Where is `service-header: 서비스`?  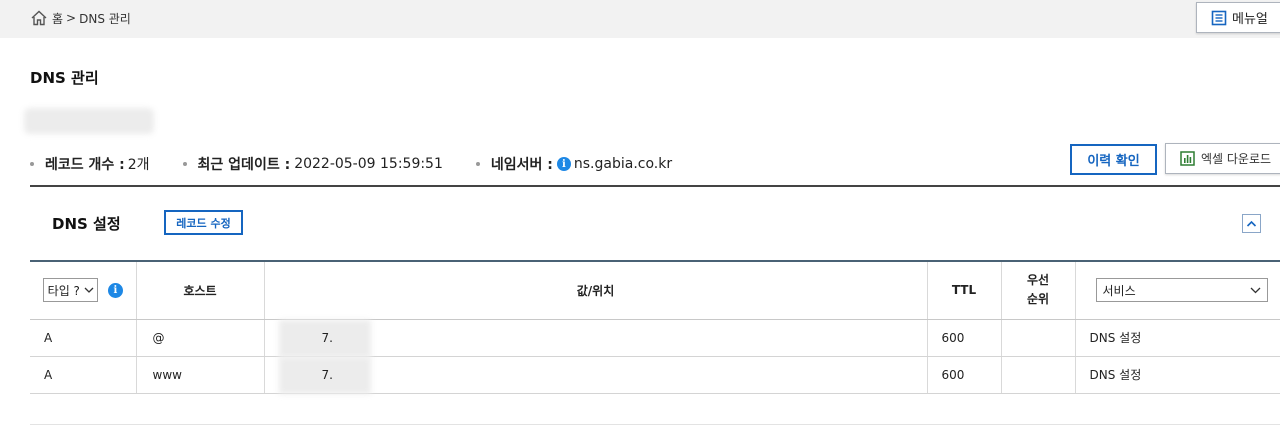 service-header: 서비스 is located at coordinates (1177, 290).